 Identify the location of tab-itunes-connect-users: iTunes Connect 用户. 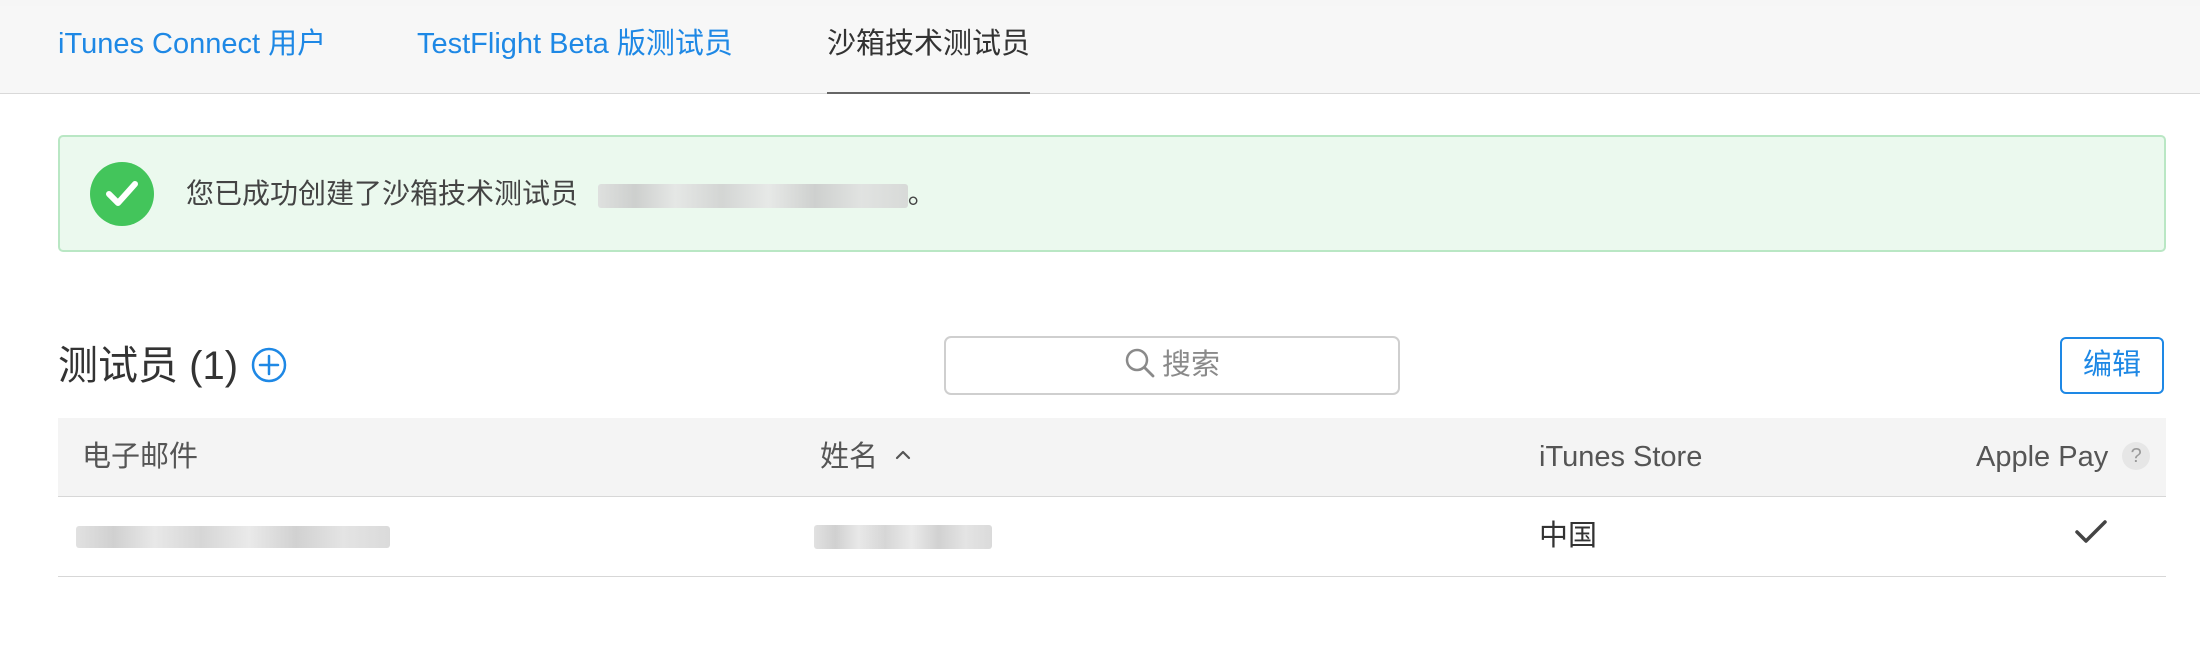
(192, 49).